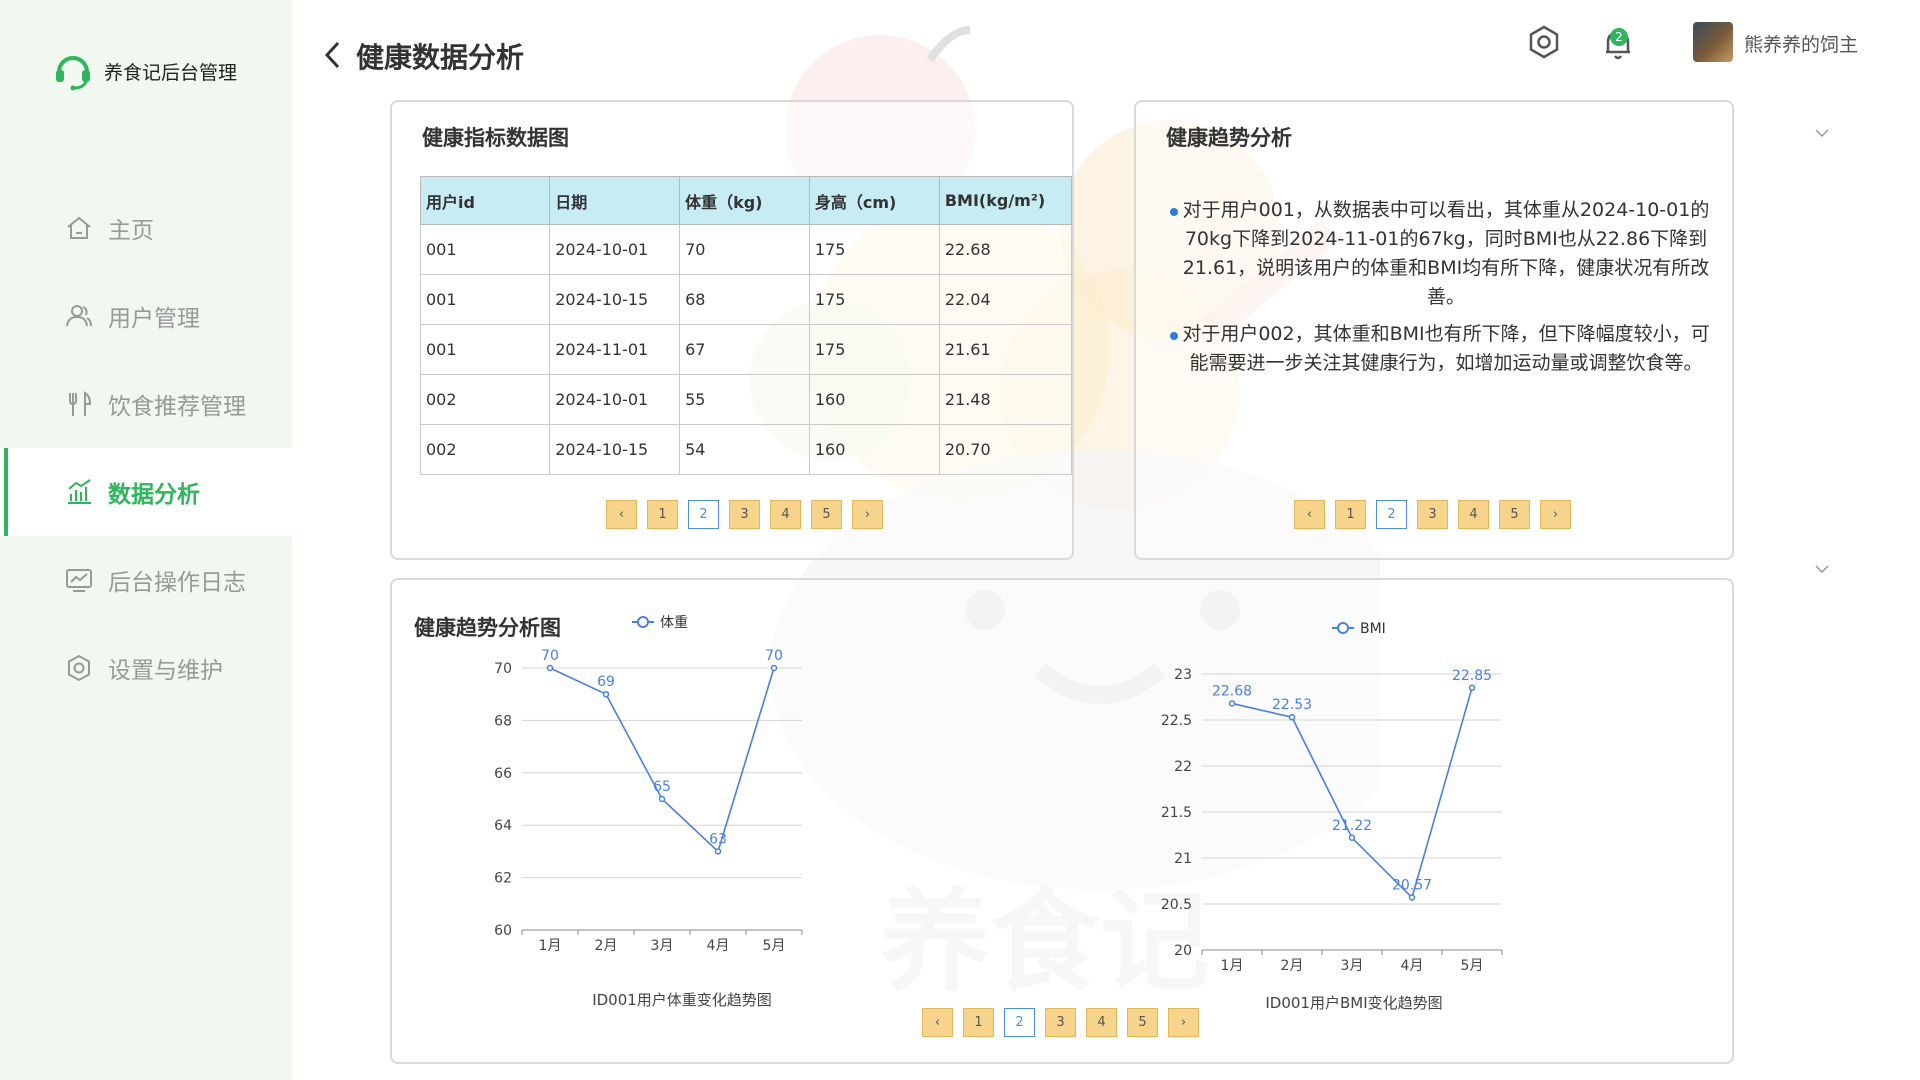  Describe the element at coordinates (1352, 826) in the screenshot. I see `data-label: 21.22` at that location.